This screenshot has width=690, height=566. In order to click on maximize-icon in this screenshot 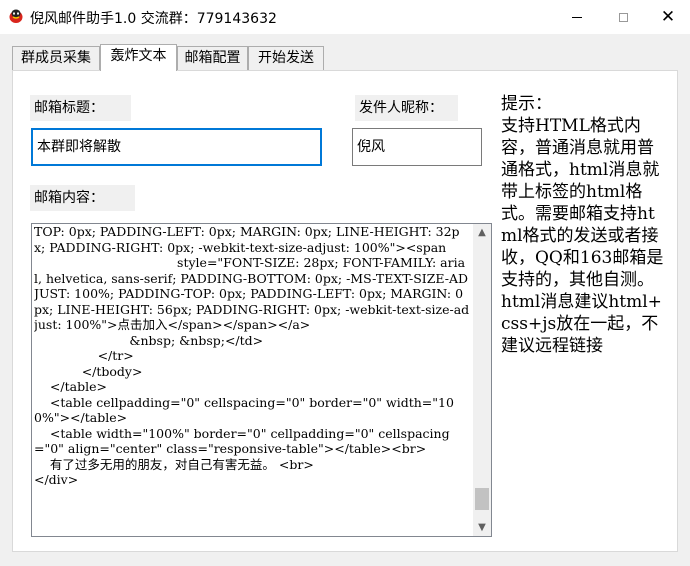, I will do `click(623, 17)`.